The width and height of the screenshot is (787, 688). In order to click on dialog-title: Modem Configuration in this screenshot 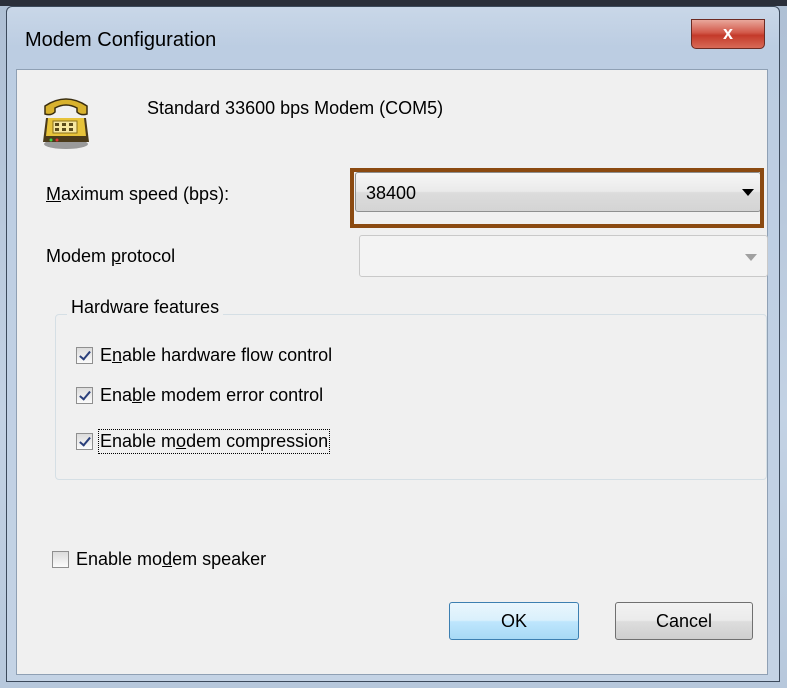, I will do `click(121, 40)`.